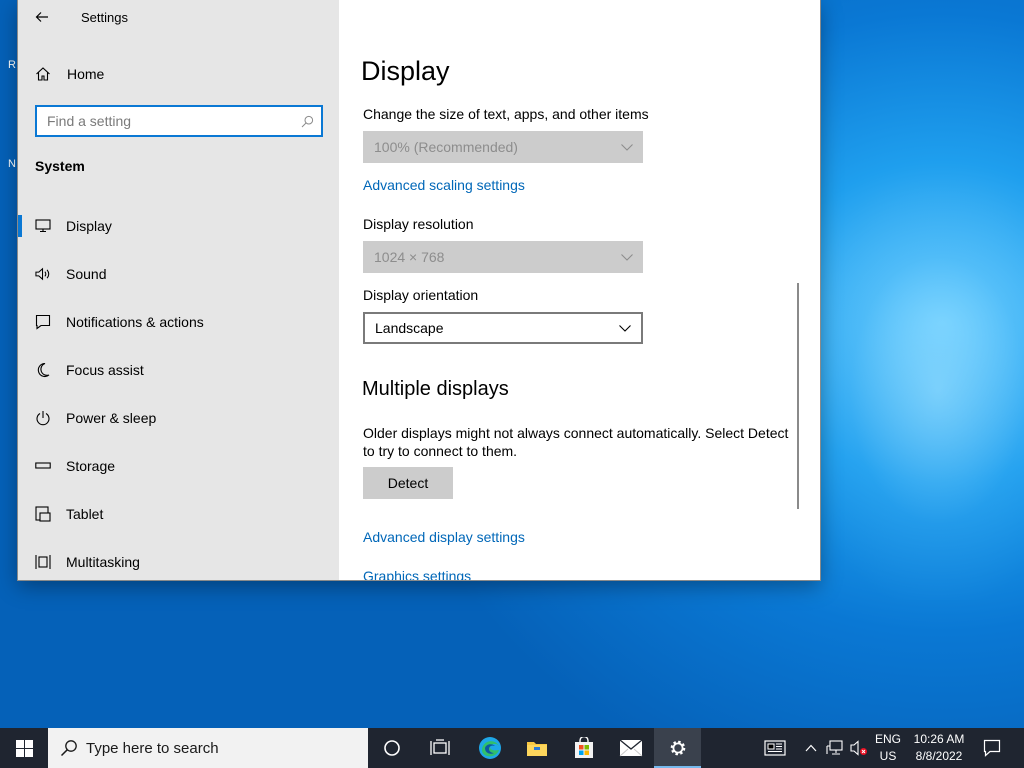 The height and width of the screenshot is (768, 1024). I want to click on orientation-dropdown: Landscape, so click(503, 328).